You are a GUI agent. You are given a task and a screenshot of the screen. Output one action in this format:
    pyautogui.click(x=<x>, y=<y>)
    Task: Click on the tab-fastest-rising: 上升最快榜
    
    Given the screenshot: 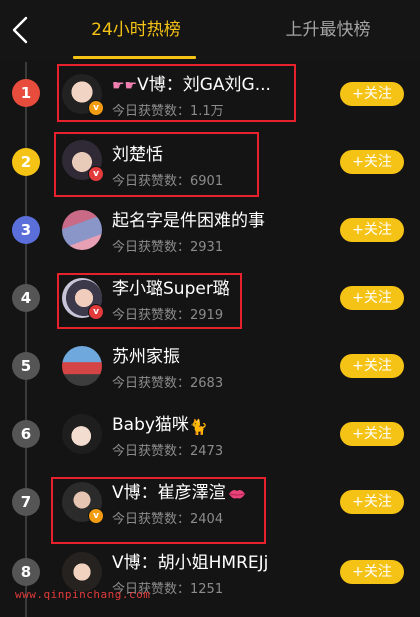 What is the action you would take?
    pyautogui.click(x=328, y=30)
    